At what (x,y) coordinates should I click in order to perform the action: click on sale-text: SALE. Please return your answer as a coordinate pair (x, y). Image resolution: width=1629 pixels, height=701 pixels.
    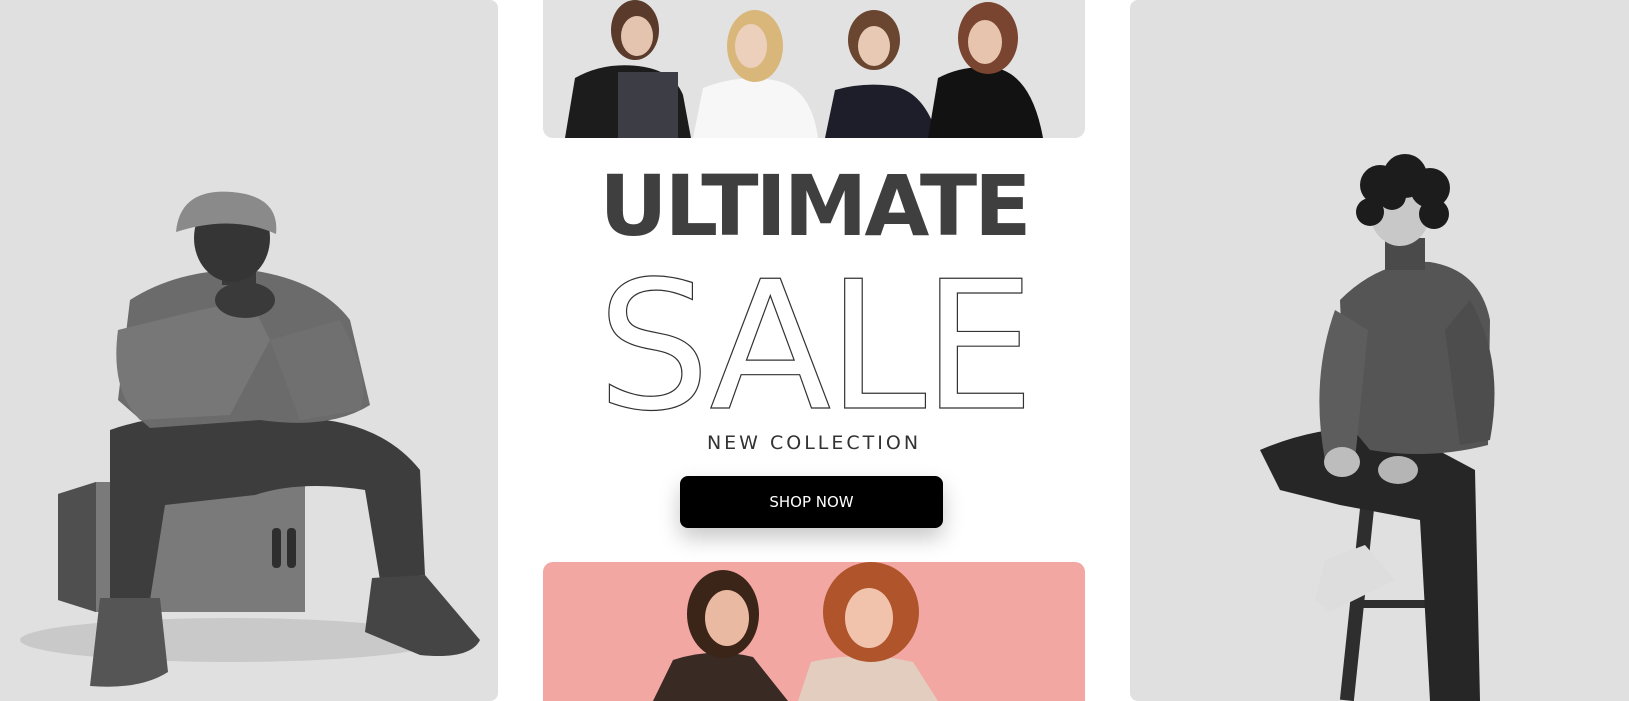
    Looking at the image, I should click on (814, 345).